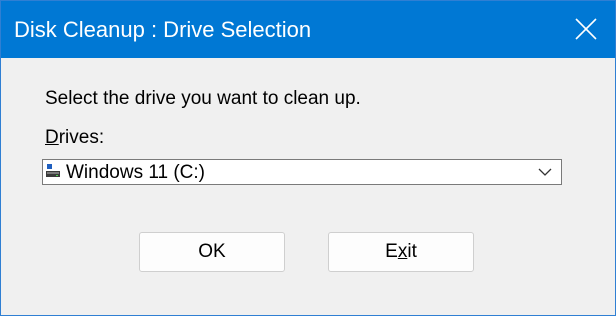 Image resolution: width=616 pixels, height=316 pixels. I want to click on drives-label-rest: rives:, so click(81, 137).